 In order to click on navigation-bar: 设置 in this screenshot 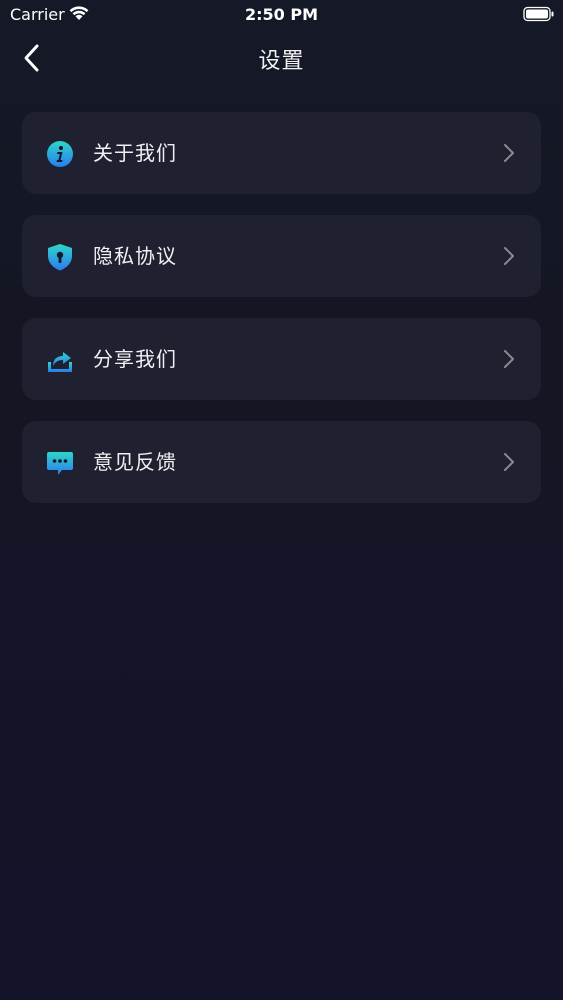, I will do `click(281, 58)`.